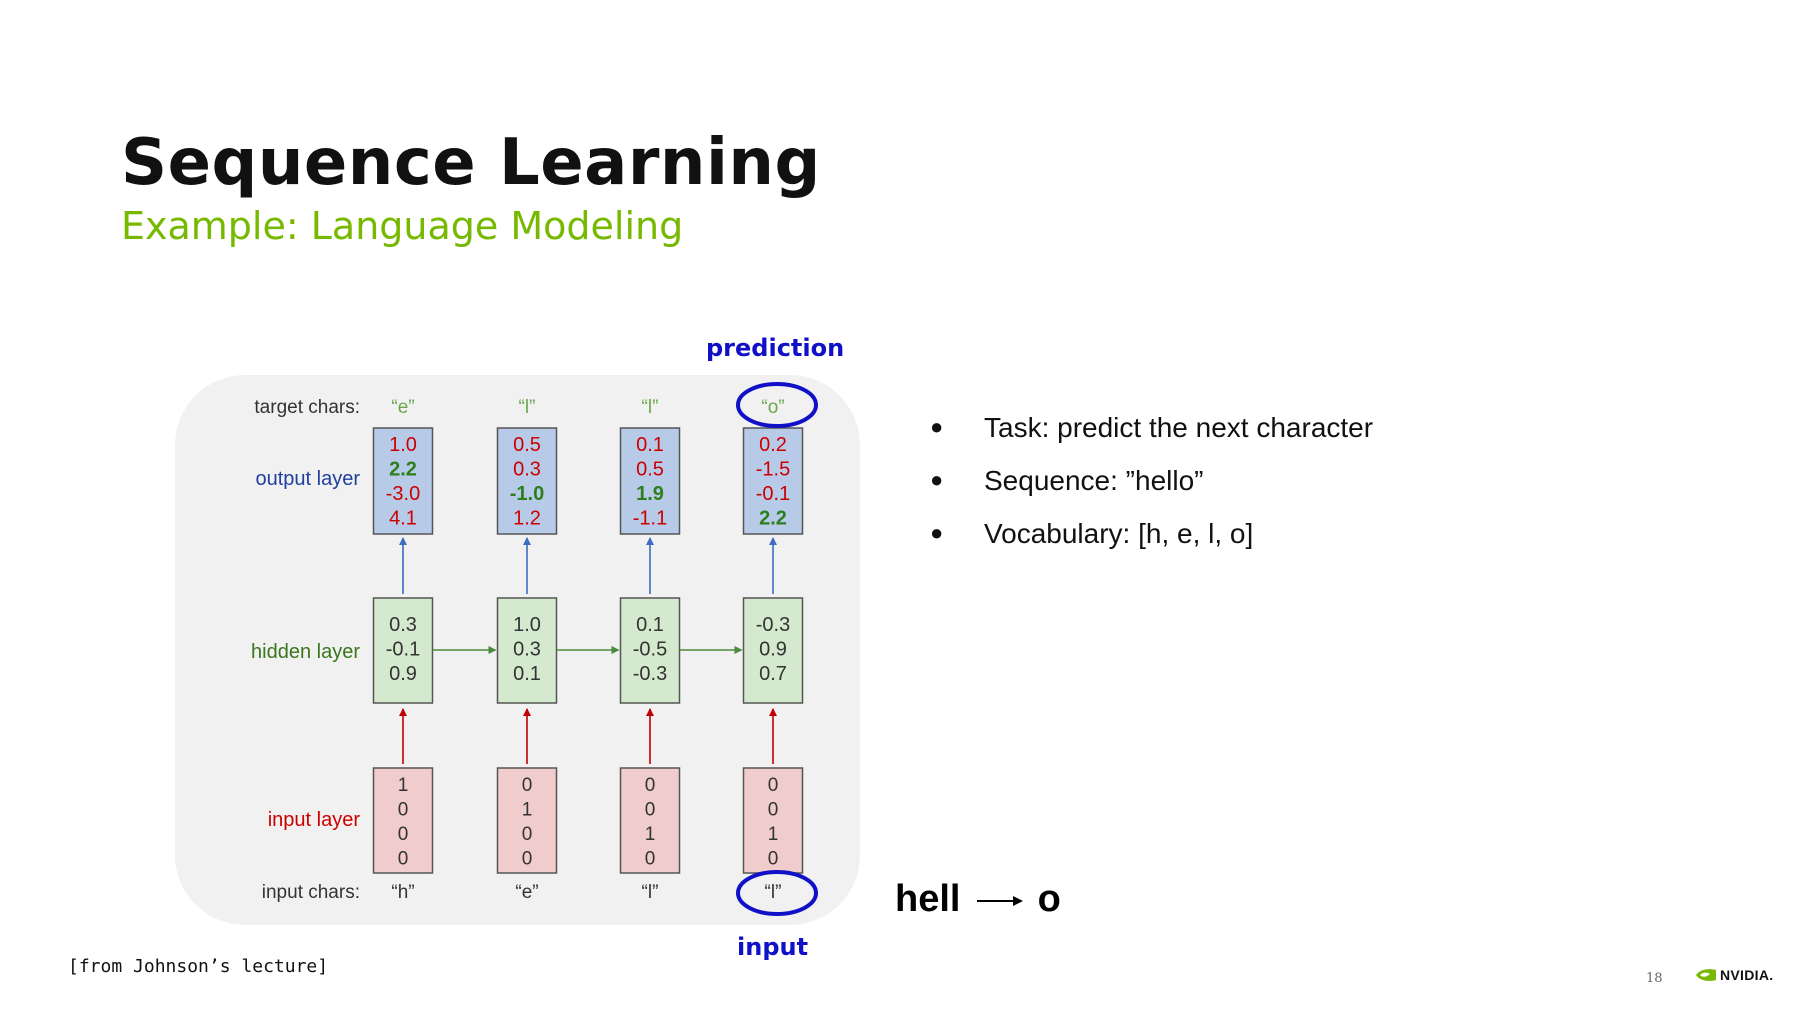 The image size is (1800, 1013). Describe the element at coordinates (928, 899) in the screenshot. I see `hell-text: hell` at that location.